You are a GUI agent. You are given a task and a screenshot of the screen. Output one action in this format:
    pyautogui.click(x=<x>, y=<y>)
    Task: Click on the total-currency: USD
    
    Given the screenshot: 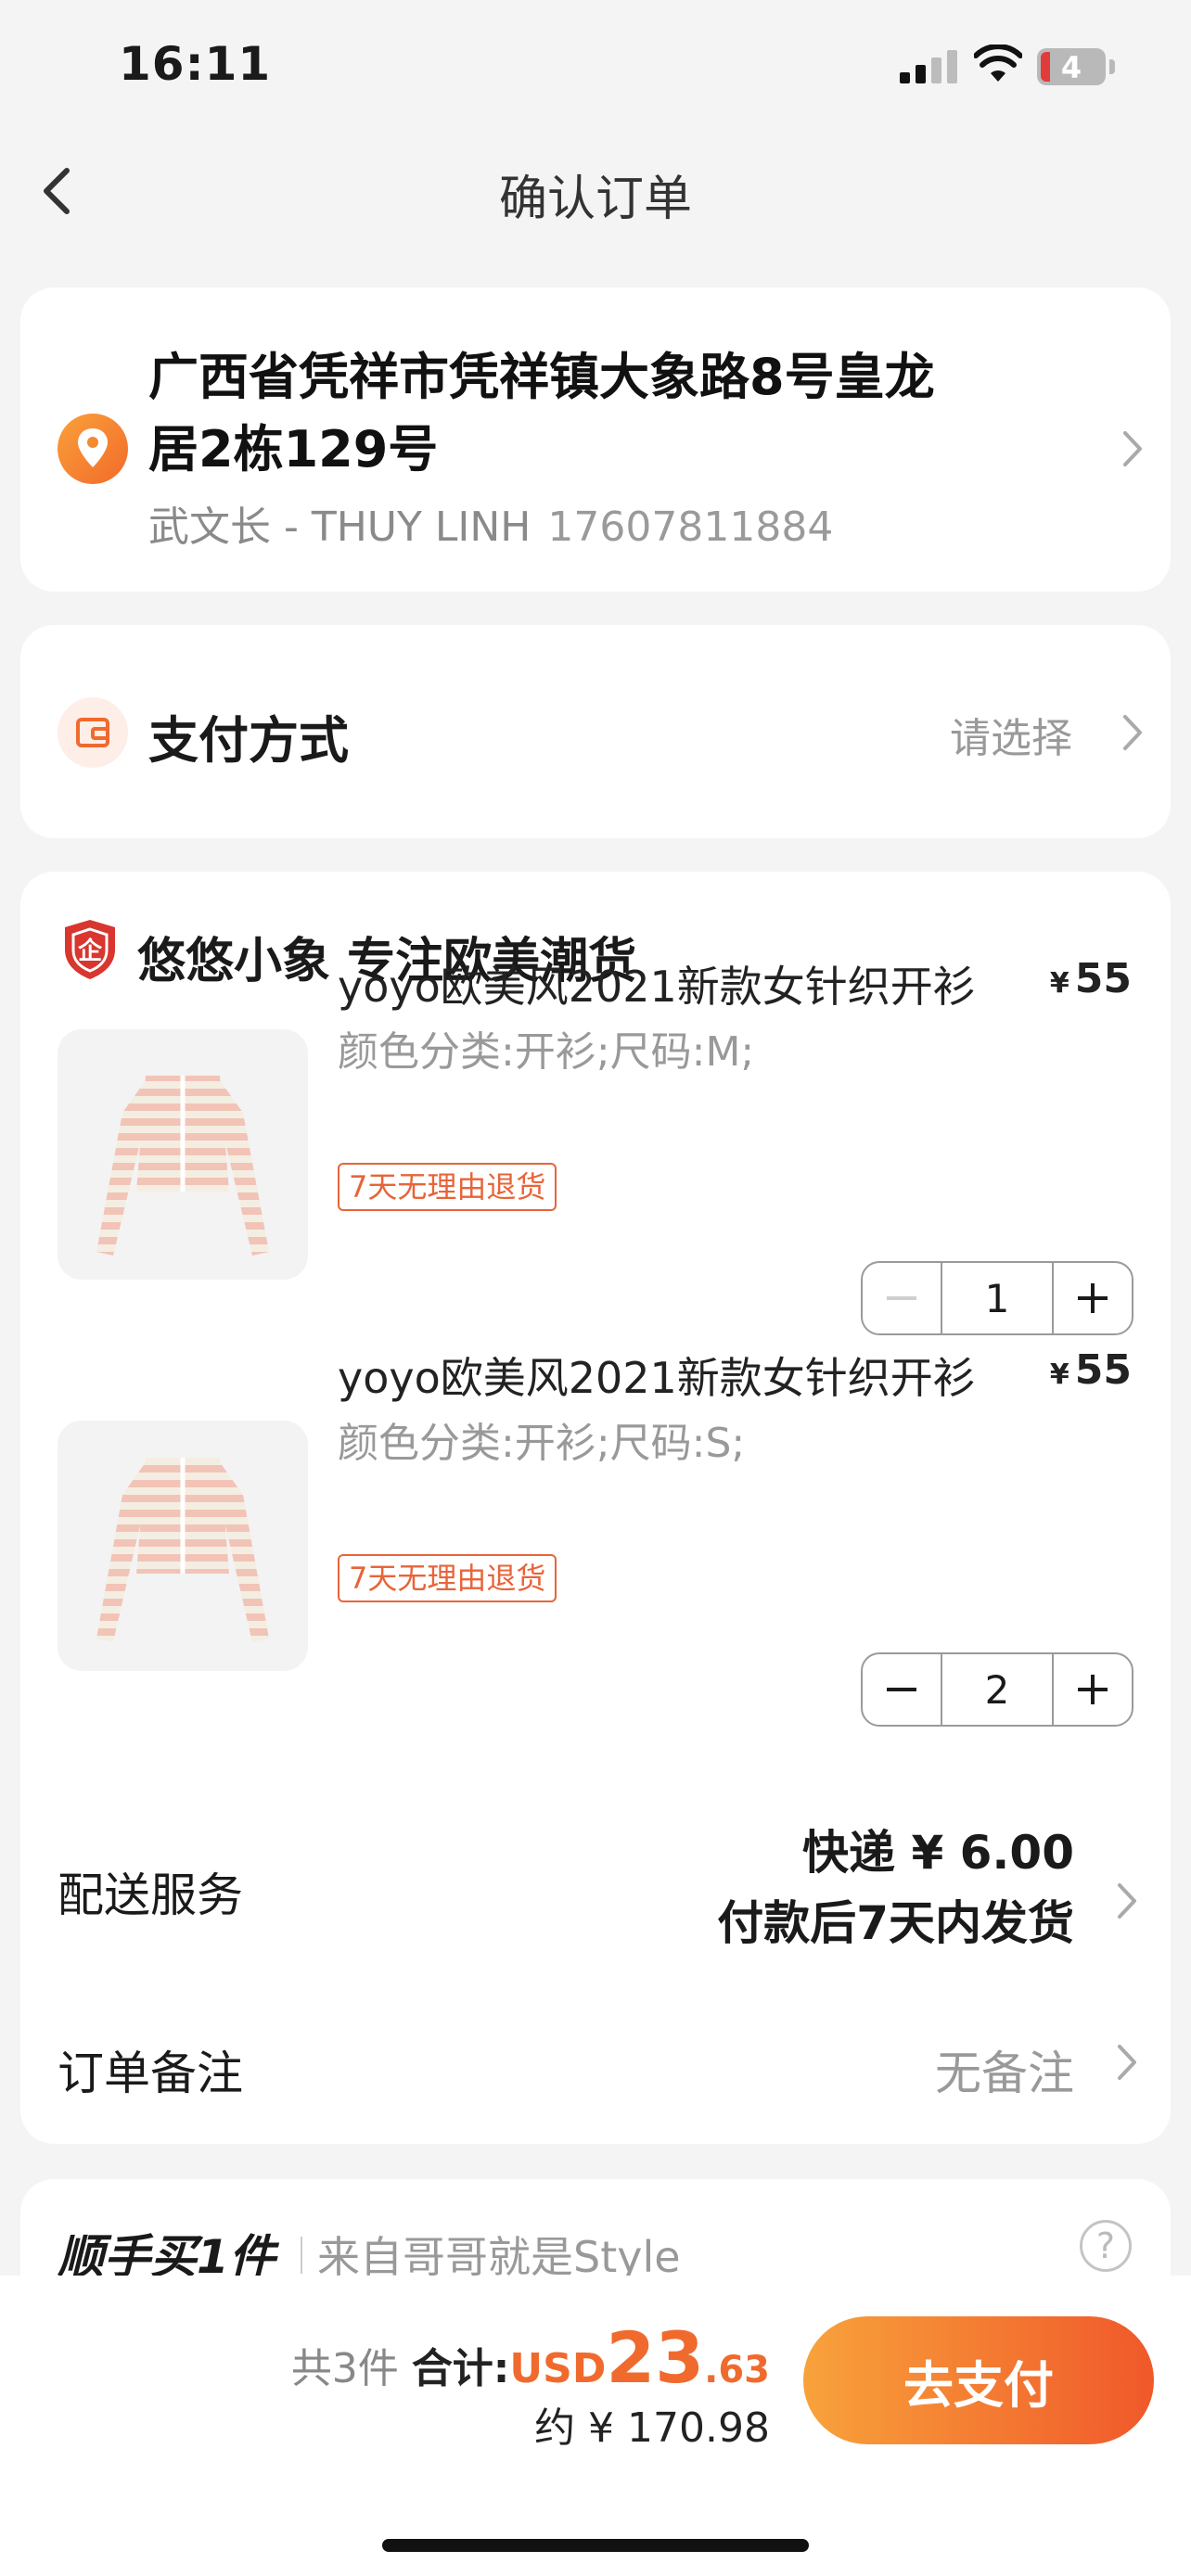 What is the action you would take?
    pyautogui.click(x=558, y=2368)
    